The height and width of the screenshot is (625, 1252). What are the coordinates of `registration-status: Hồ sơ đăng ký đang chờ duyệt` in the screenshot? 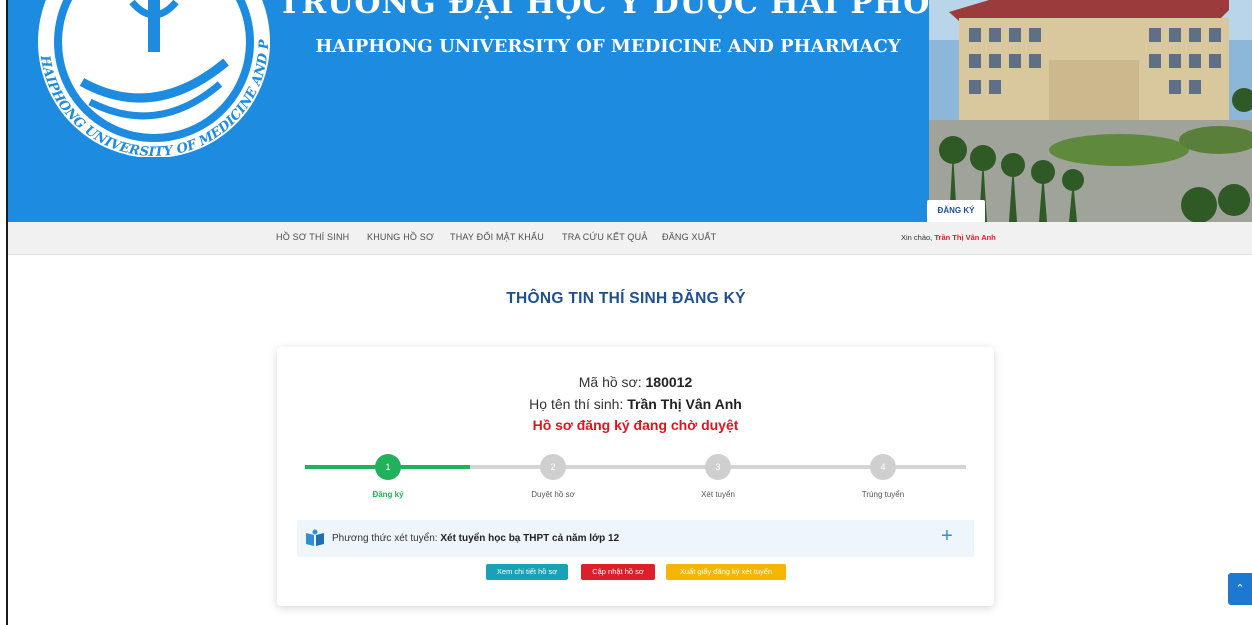 It's located at (635, 425).